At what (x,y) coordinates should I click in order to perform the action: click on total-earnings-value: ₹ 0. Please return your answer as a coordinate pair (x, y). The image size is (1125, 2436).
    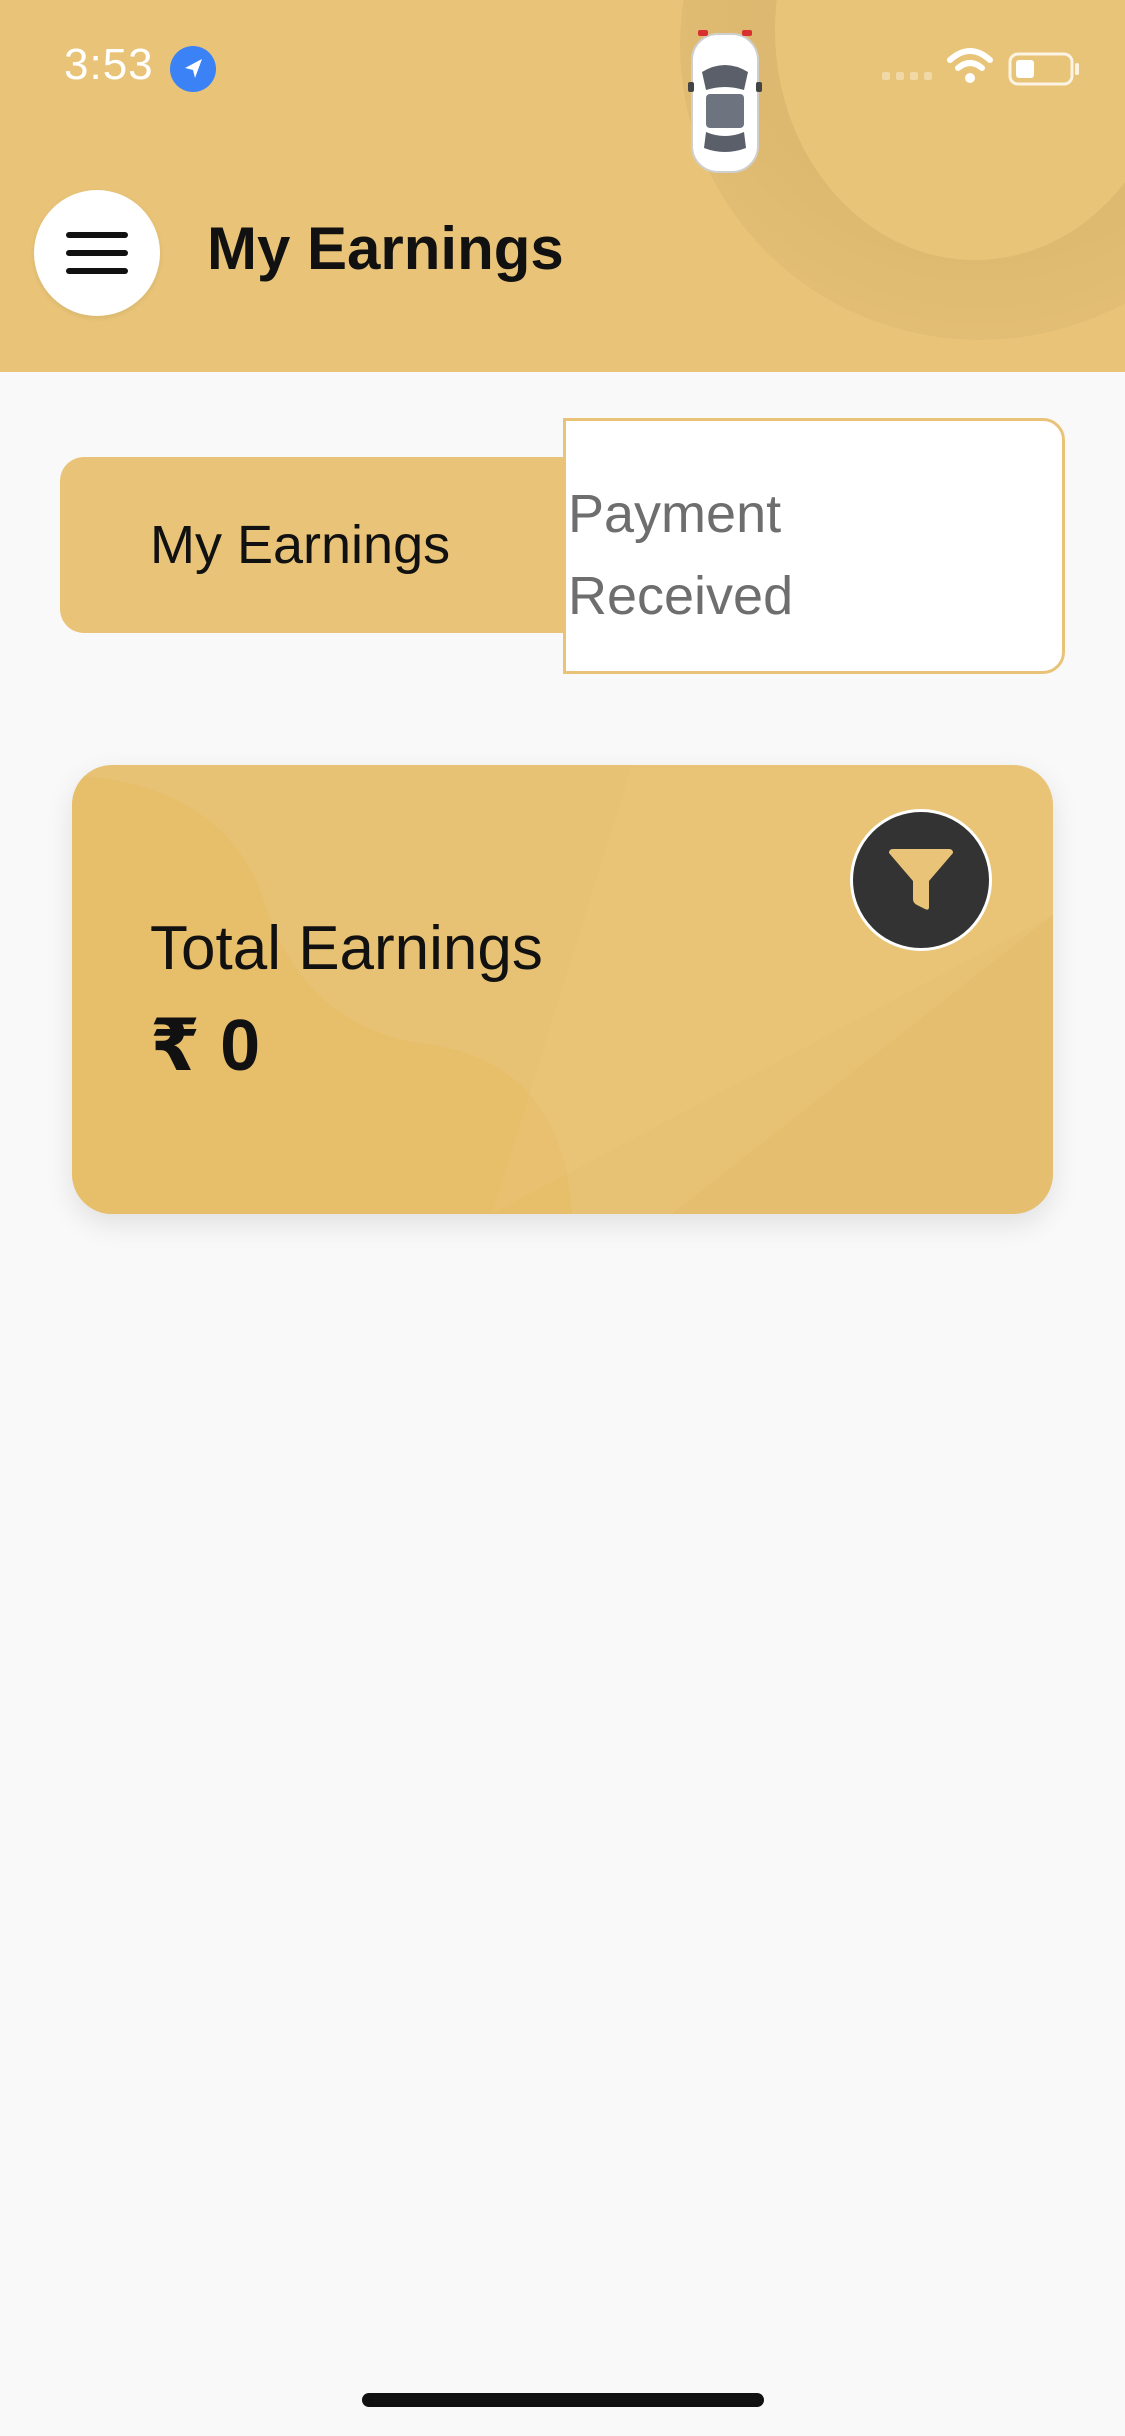
    Looking at the image, I should click on (205, 1046).